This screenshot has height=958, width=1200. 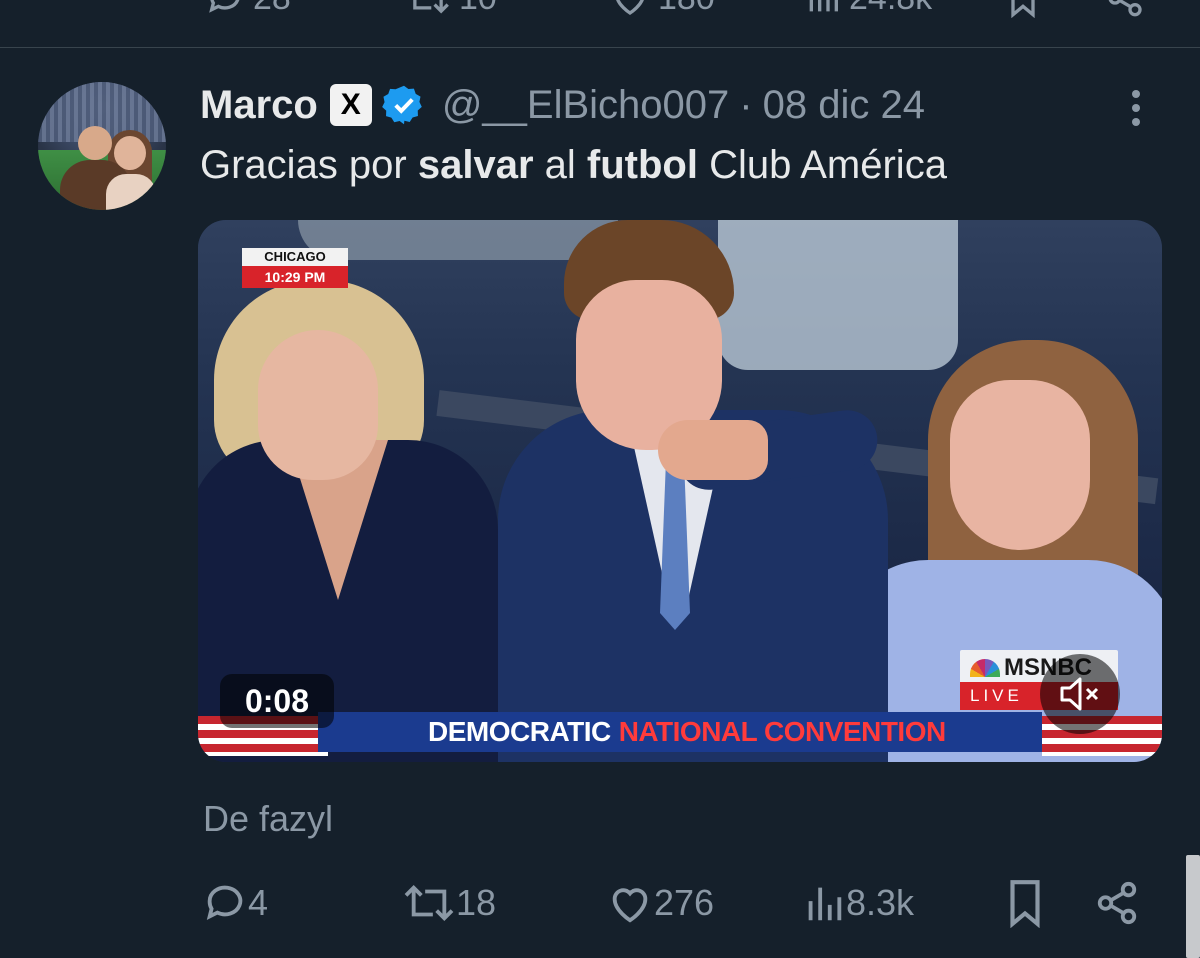 I want to click on mute-icon, so click(x=1079, y=694).